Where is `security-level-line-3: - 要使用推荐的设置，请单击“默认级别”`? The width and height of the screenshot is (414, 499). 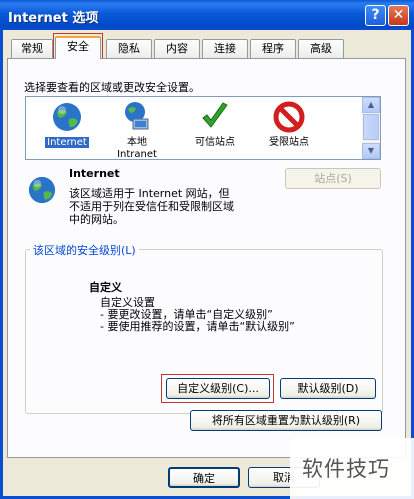
security-level-line-3: - 要使用推荐的设置，请单击“默认级别” is located at coordinates (197, 326).